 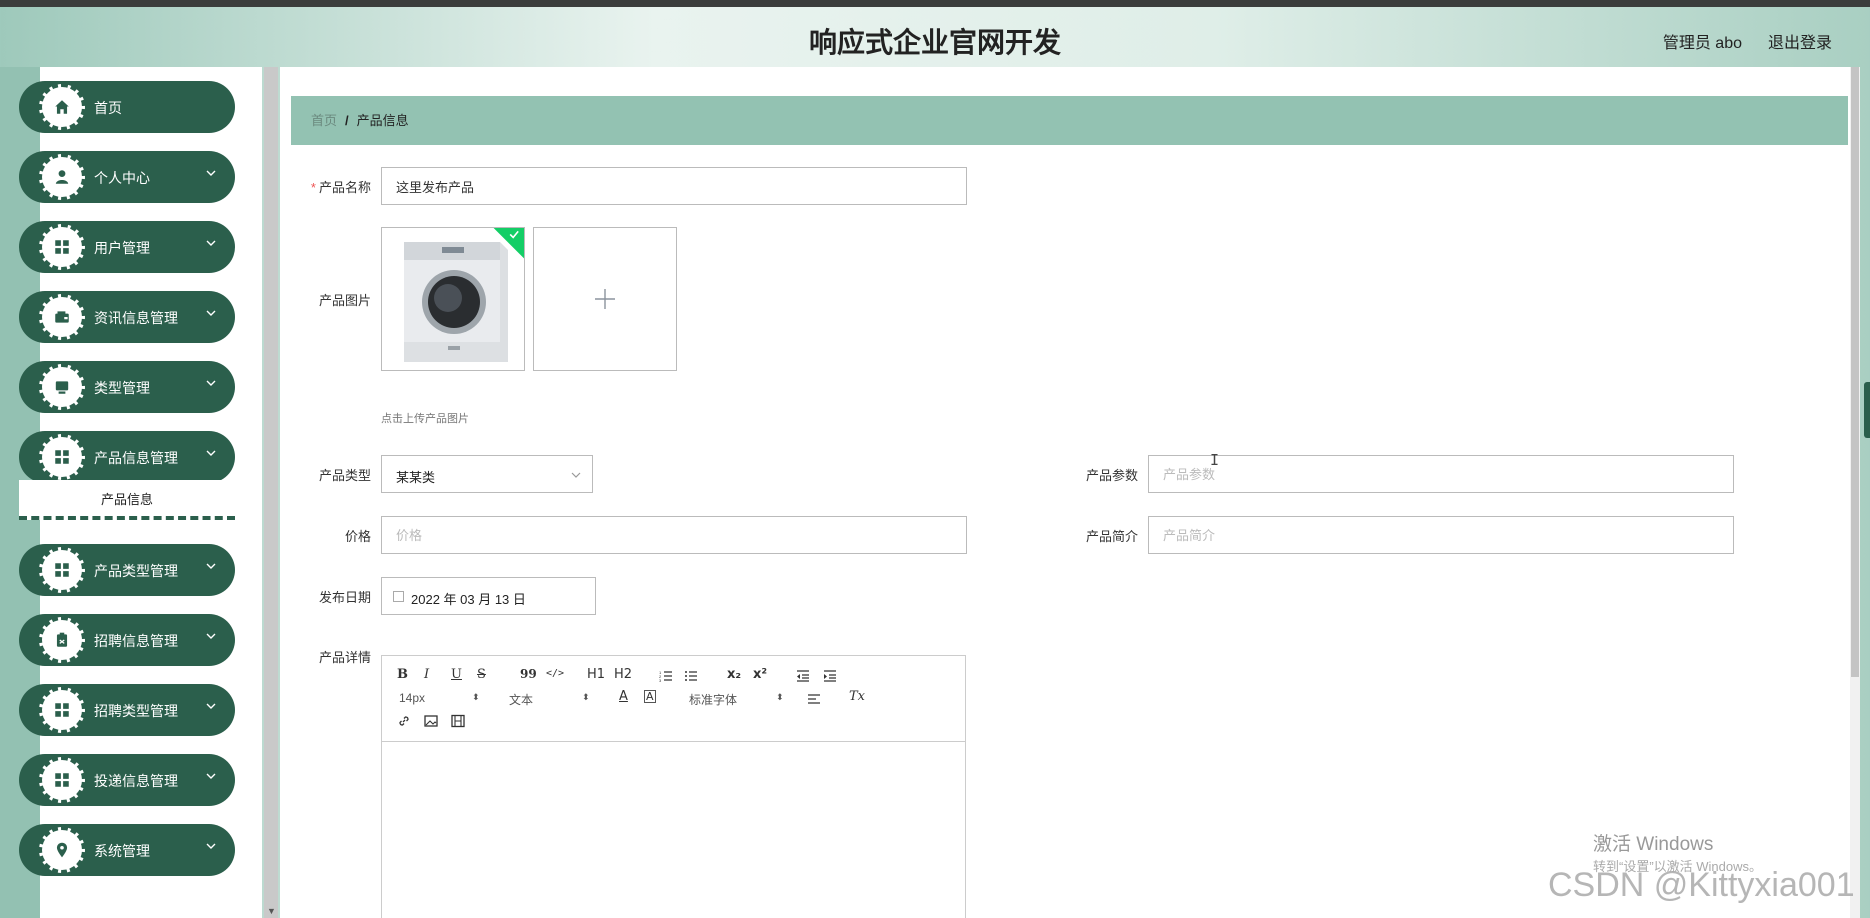 What do you see at coordinates (127, 850) in the screenshot?
I see `sidebar-item-system-management: 系统管理` at bounding box center [127, 850].